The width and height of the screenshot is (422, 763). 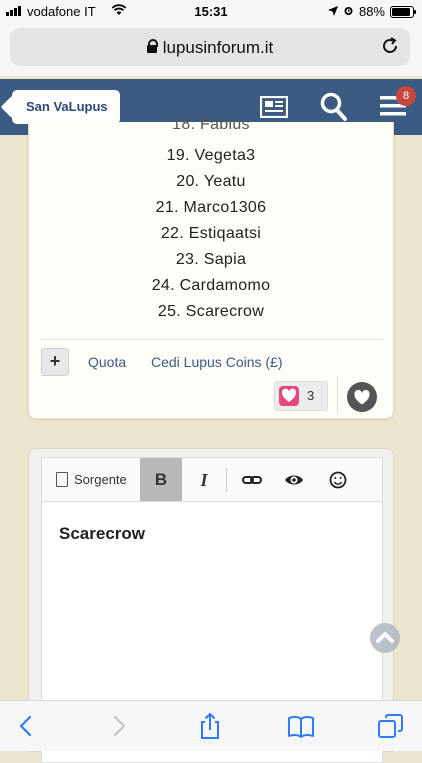 What do you see at coordinates (294, 480) in the screenshot?
I see `eye-icon` at bounding box center [294, 480].